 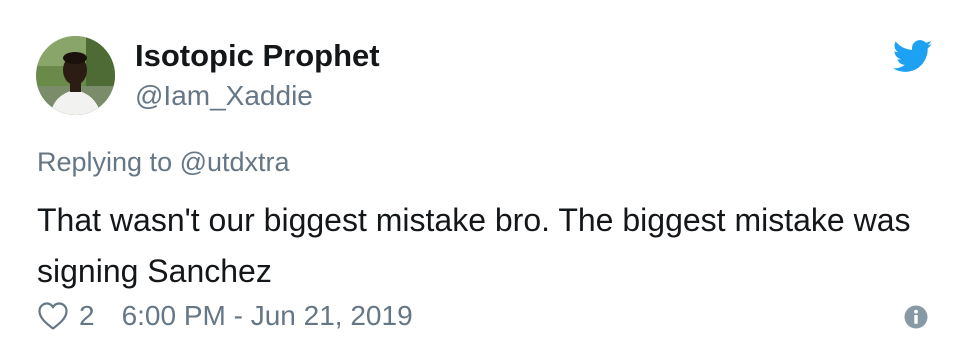 I want to click on replying-prefix: Replying to, so click(x=108, y=162).